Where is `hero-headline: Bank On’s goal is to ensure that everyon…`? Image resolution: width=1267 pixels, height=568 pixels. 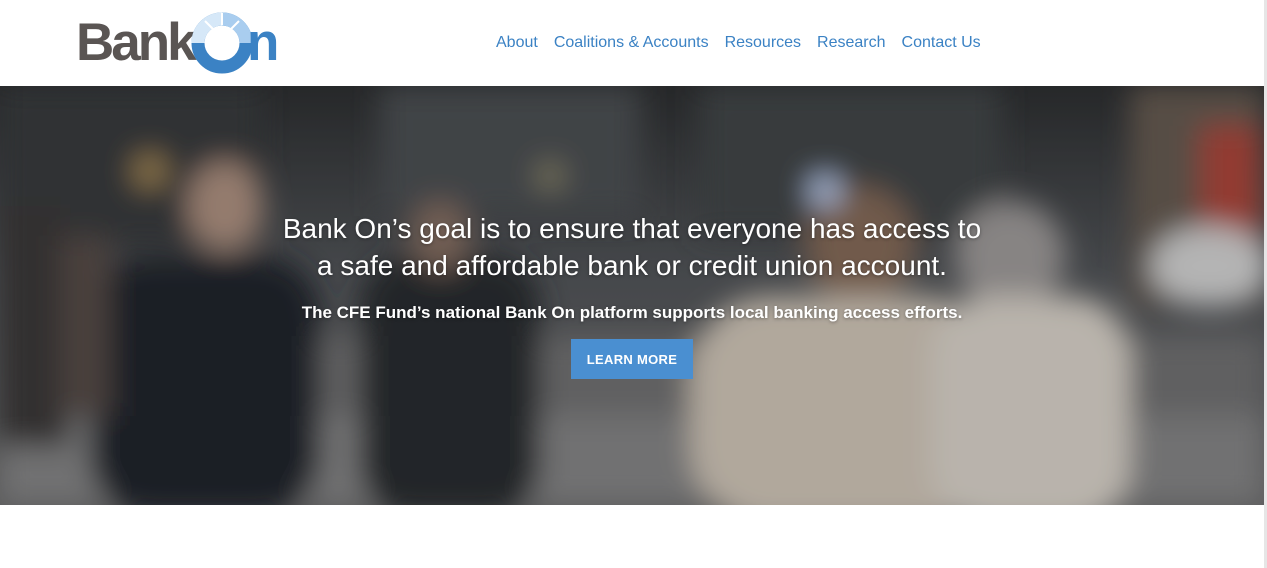 hero-headline: Bank On’s goal is to ensure that everyon… is located at coordinates (632, 247).